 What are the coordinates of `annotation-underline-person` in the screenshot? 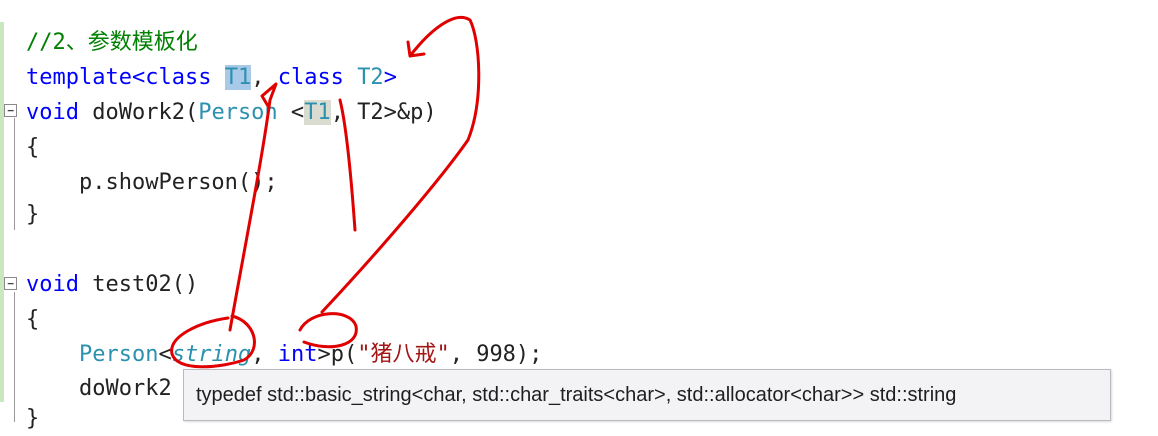 It's located at (347, 165).